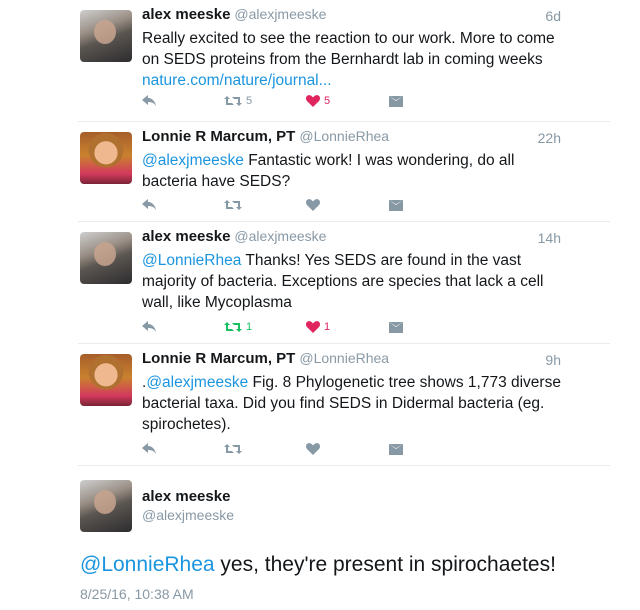 The image size is (640, 610). Describe the element at coordinates (344, 465) in the screenshot. I see `divider` at that location.